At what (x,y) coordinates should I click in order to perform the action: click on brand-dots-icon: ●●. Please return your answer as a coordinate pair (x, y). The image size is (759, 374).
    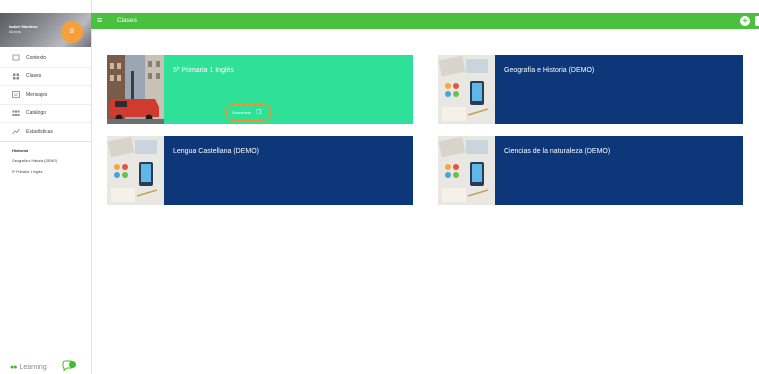
    Looking at the image, I should click on (14, 367).